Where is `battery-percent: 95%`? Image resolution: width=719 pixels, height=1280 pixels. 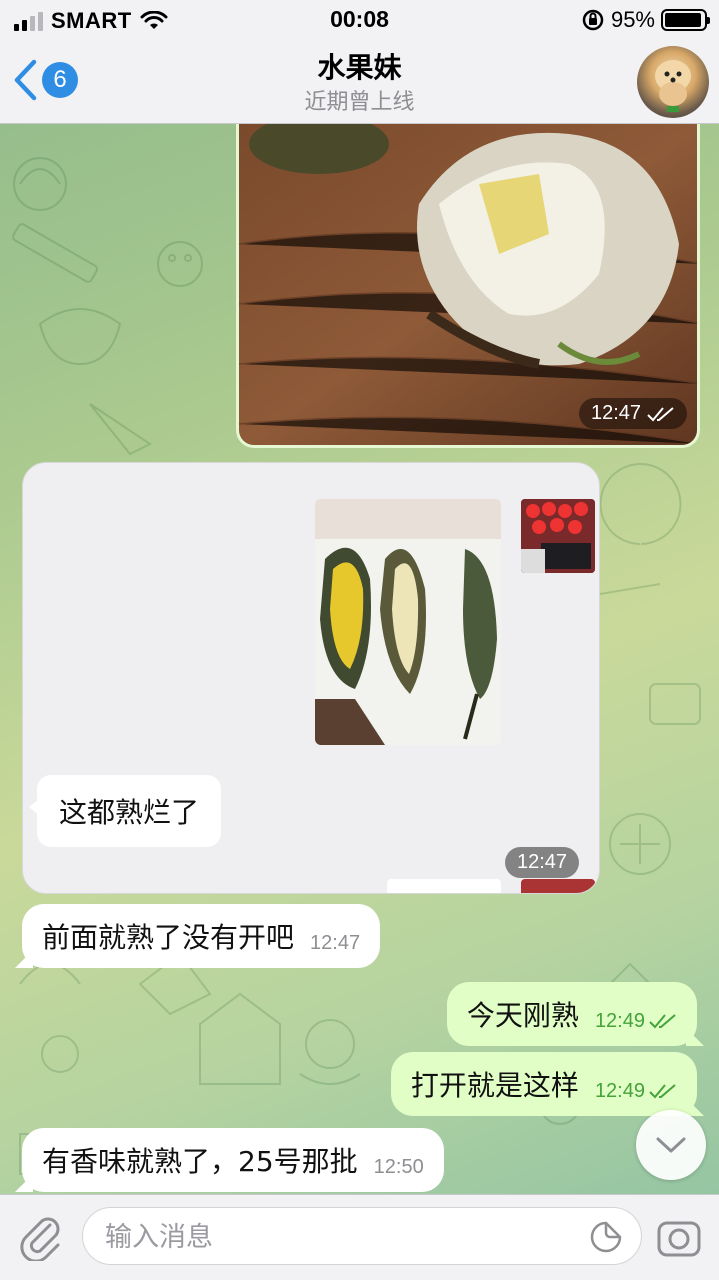 battery-percent: 95% is located at coordinates (632, 19).